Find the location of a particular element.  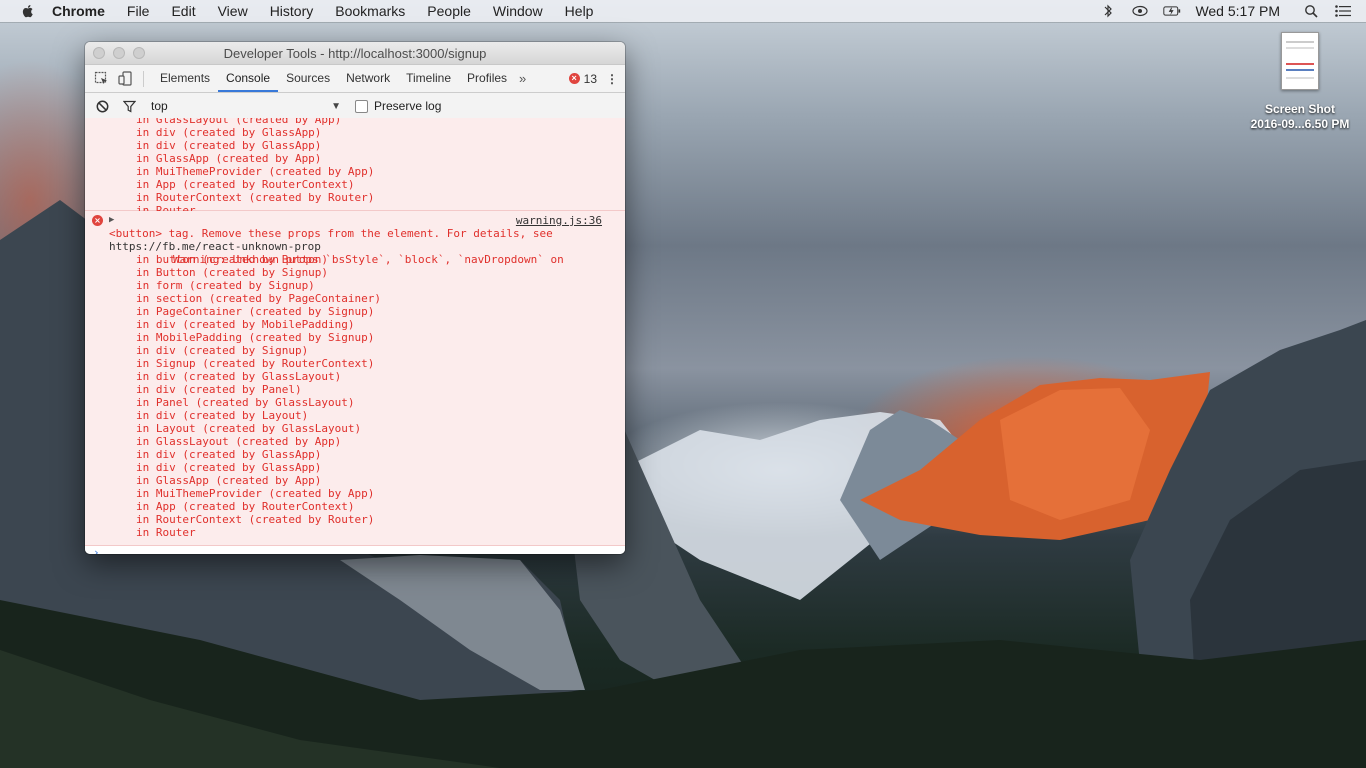

menu-history: History is located at coordinates (292, 11).